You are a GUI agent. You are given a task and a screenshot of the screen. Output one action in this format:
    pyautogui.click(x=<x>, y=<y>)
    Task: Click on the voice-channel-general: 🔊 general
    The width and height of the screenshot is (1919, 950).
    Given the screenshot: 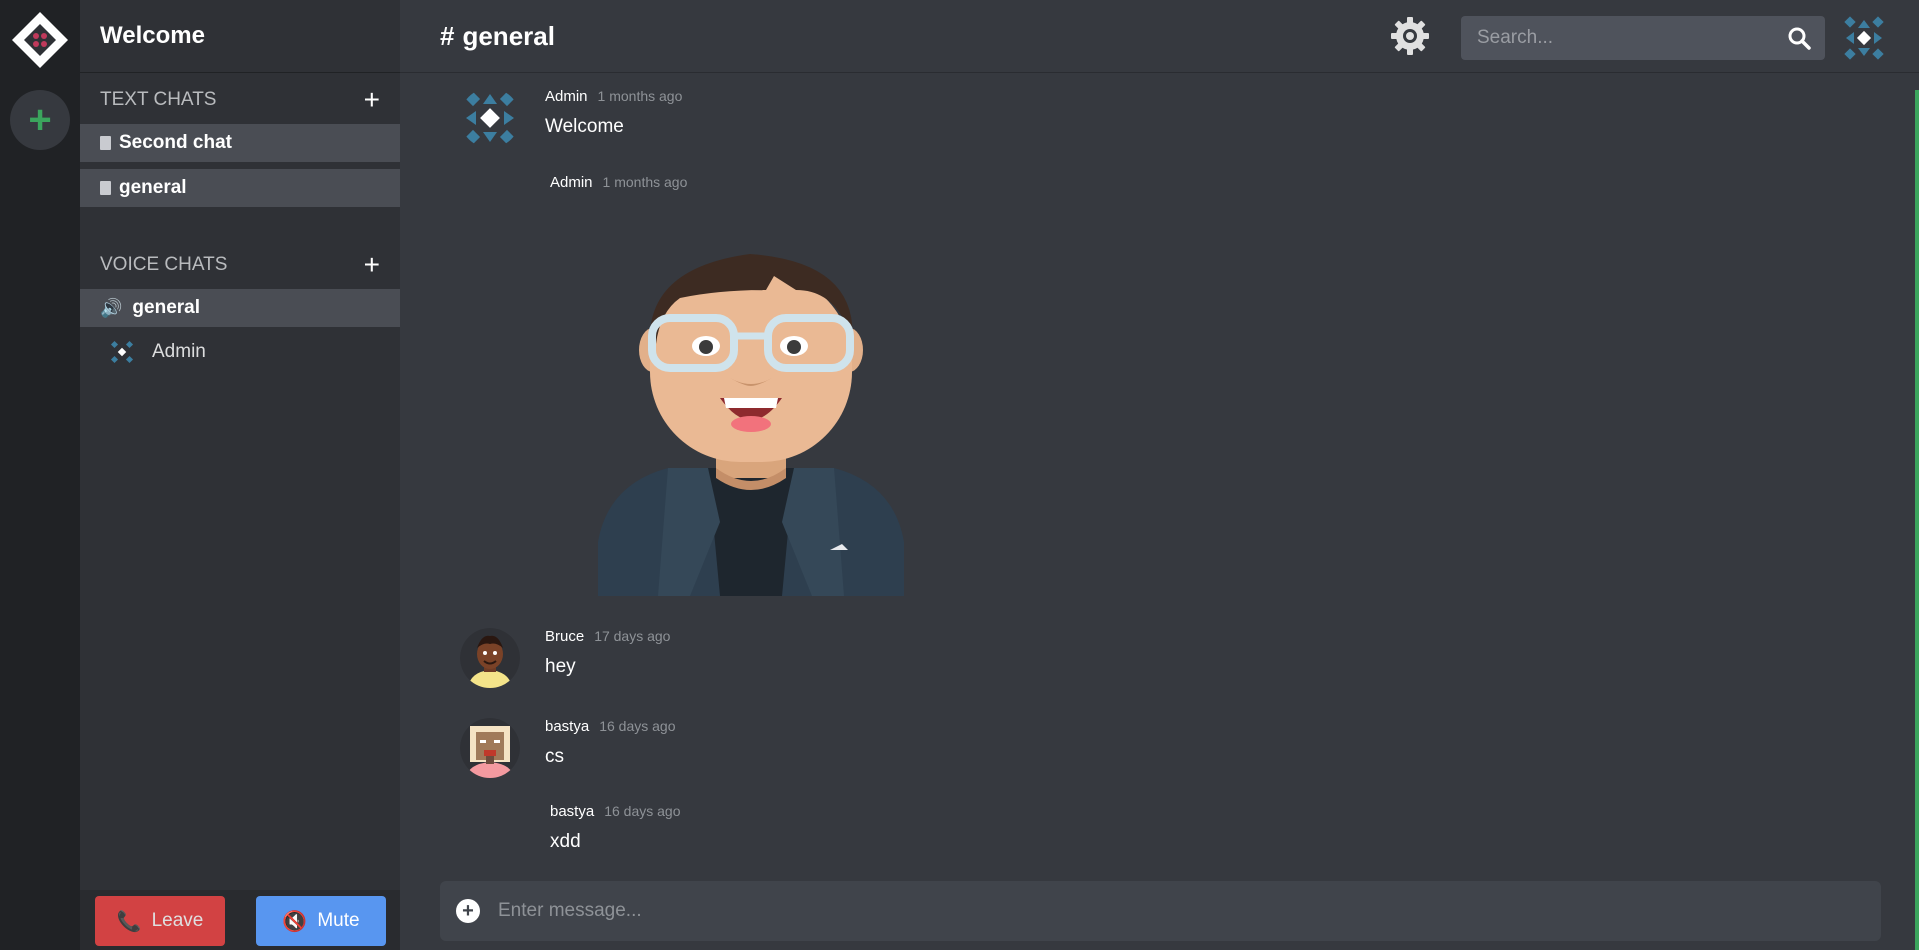 What is the action you would take?
    pyautogui.click(x=240, y=308)
    